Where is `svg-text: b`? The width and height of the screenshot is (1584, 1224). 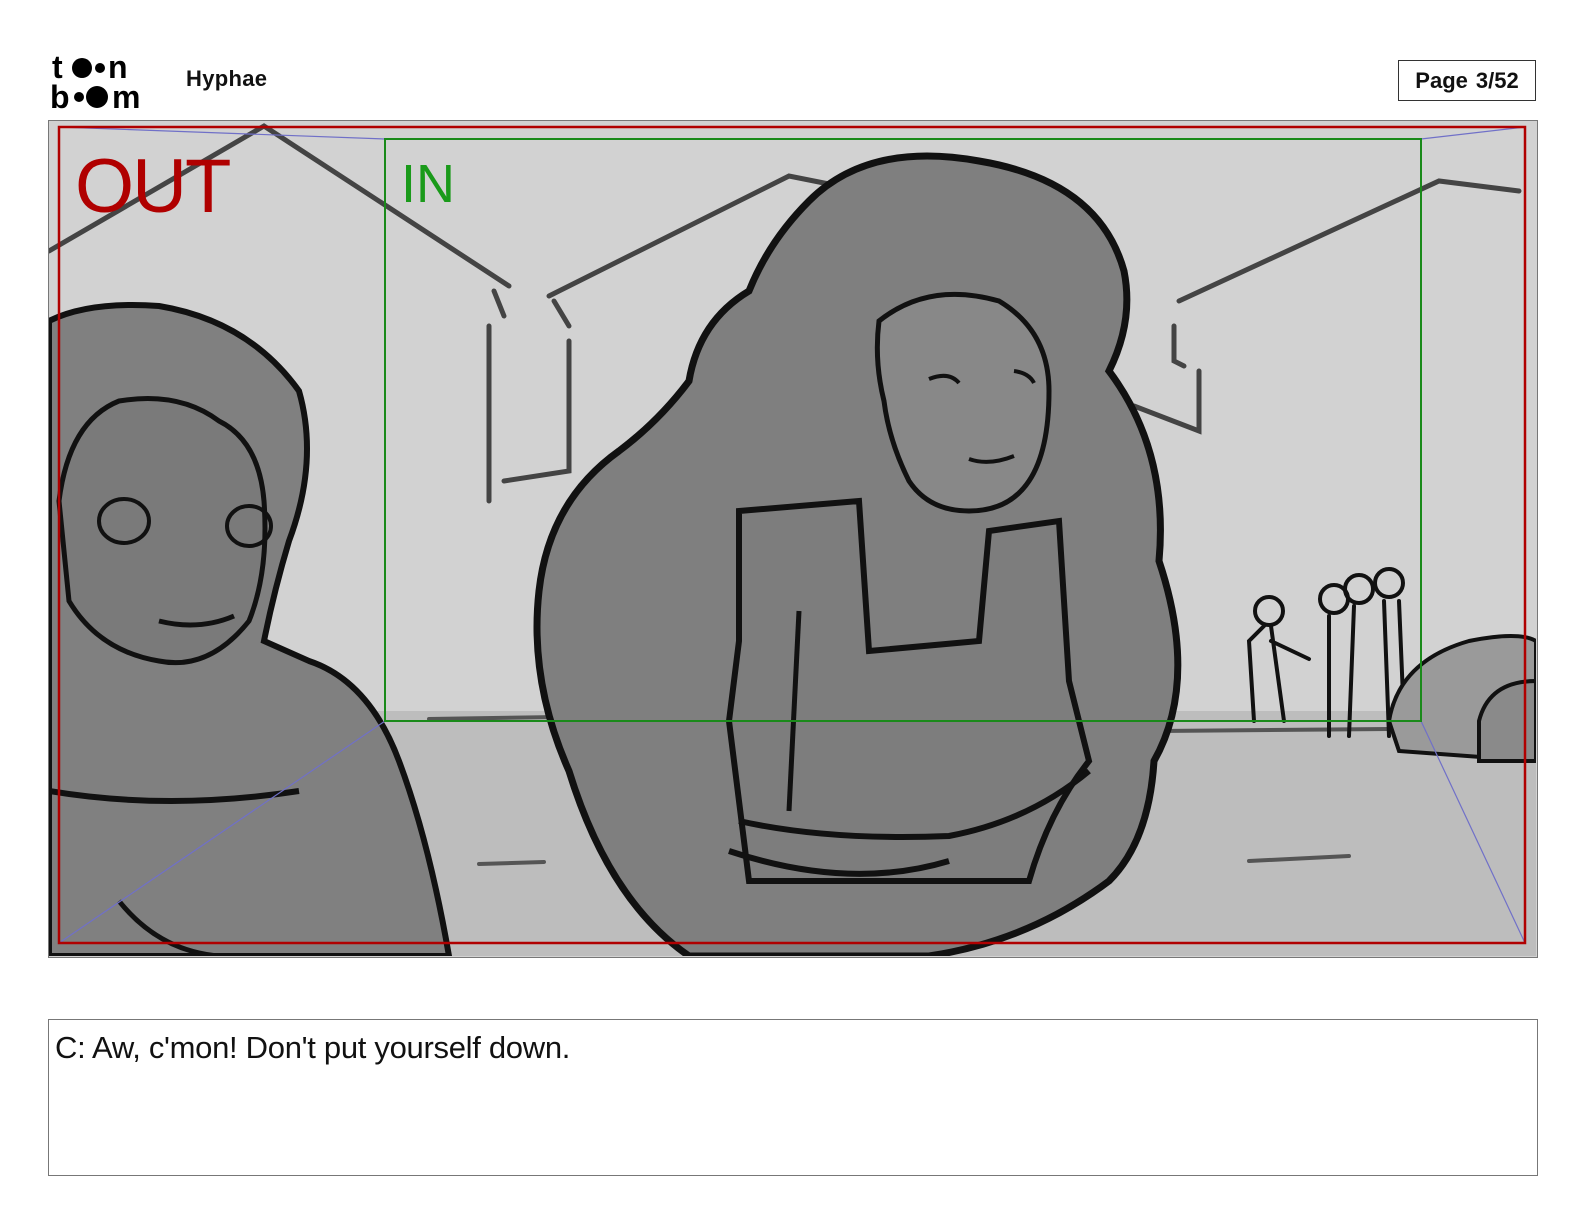
svg-text: b is located at coordinates (60, 95).